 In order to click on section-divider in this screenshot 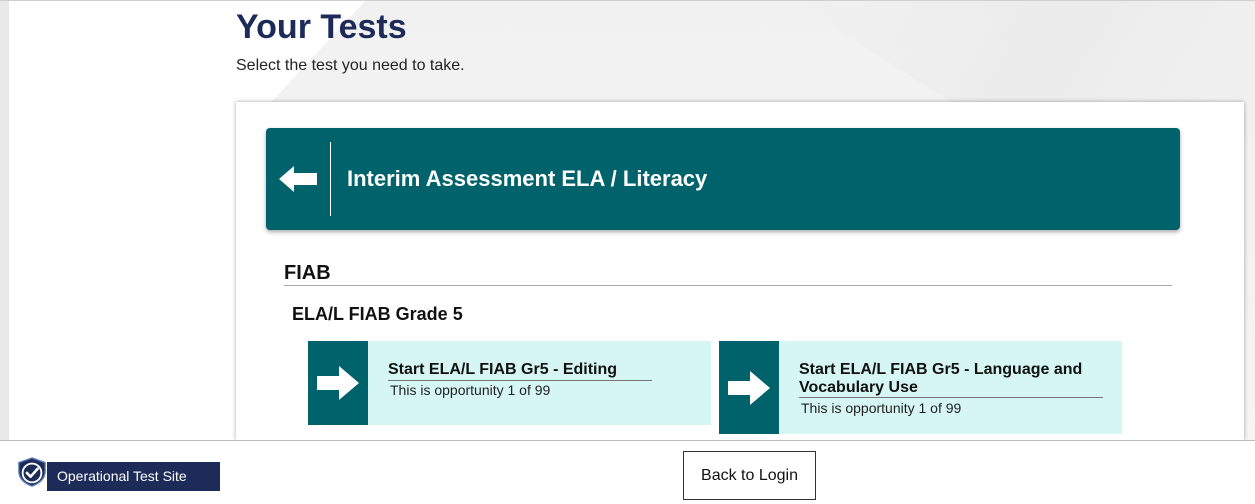, I will do `click(728, 285)`.